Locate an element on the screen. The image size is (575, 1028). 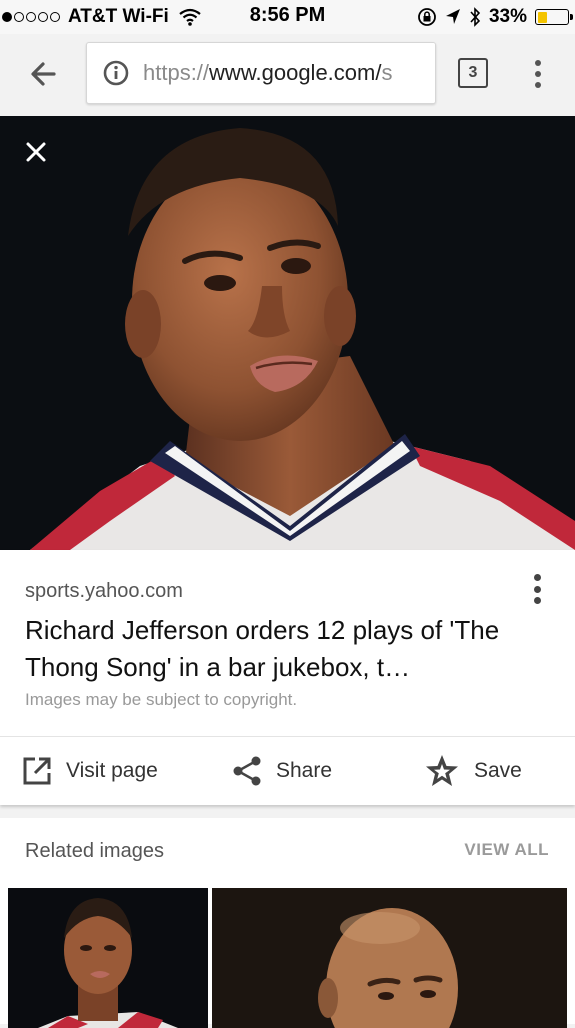
save-button: Save is located at coordinates (473, 771).